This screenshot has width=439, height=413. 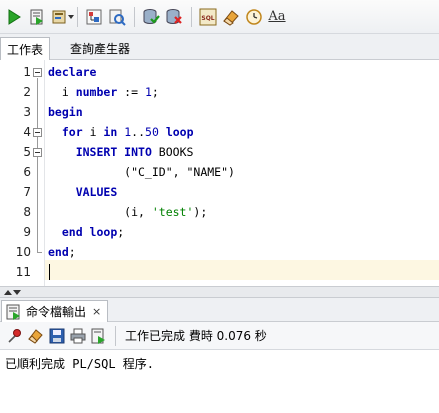 I want to click on run-statement-button, so click(x=14, y=17).